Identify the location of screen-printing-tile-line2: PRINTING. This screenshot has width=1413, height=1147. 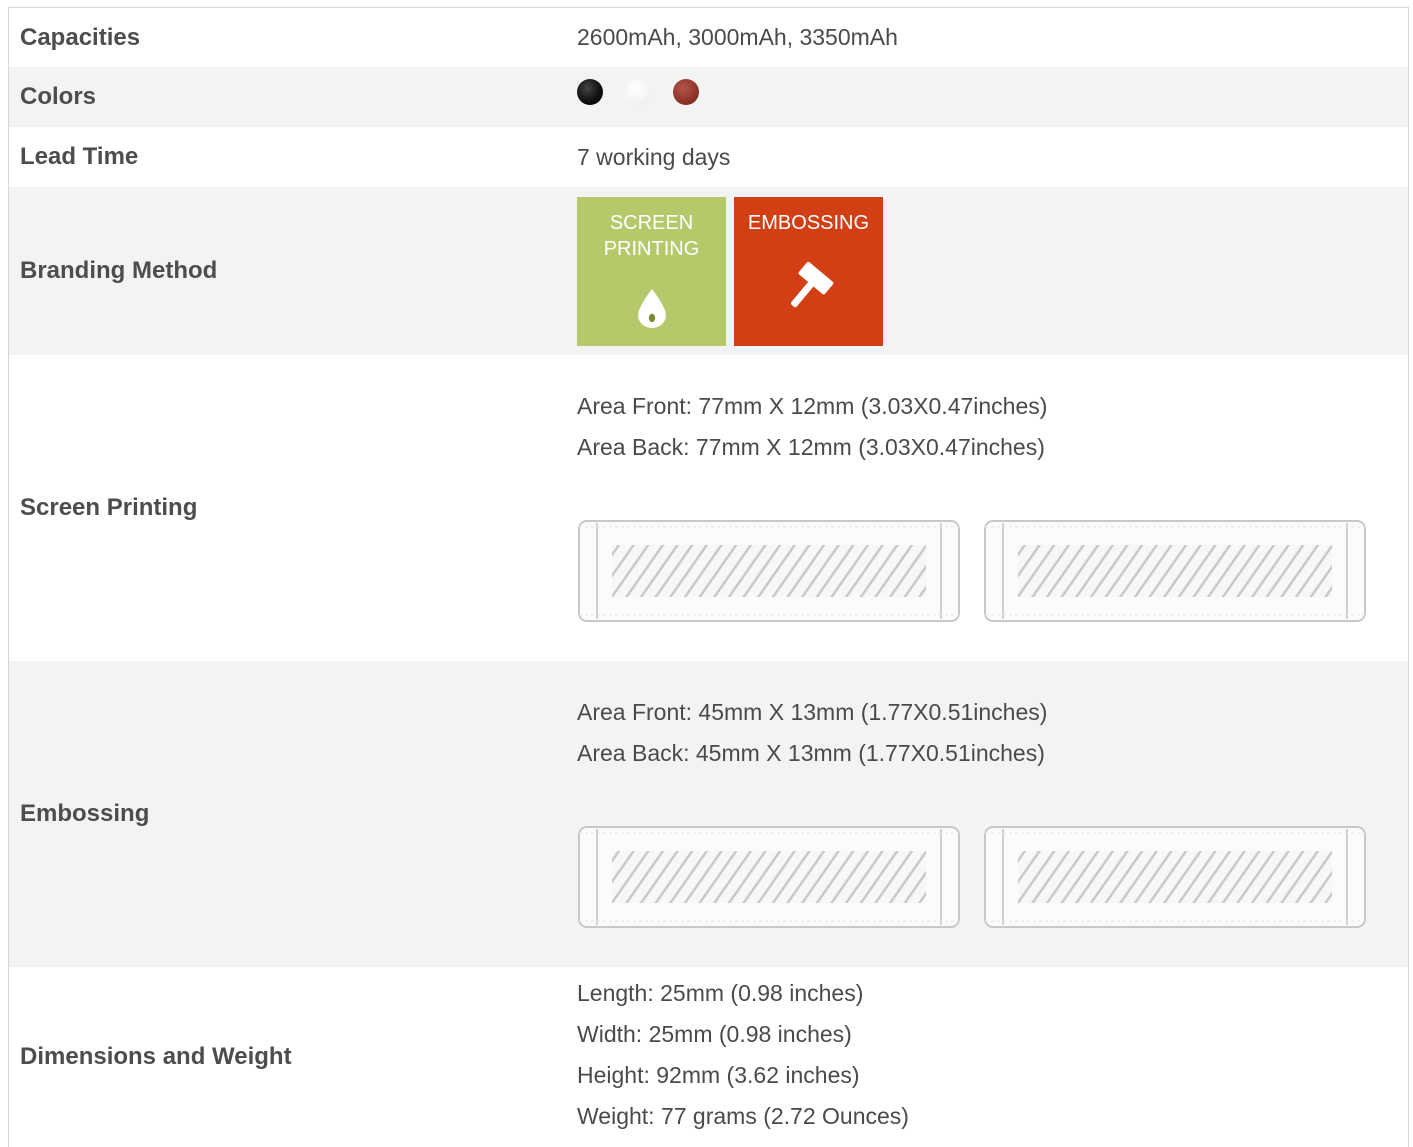
(651, 248).